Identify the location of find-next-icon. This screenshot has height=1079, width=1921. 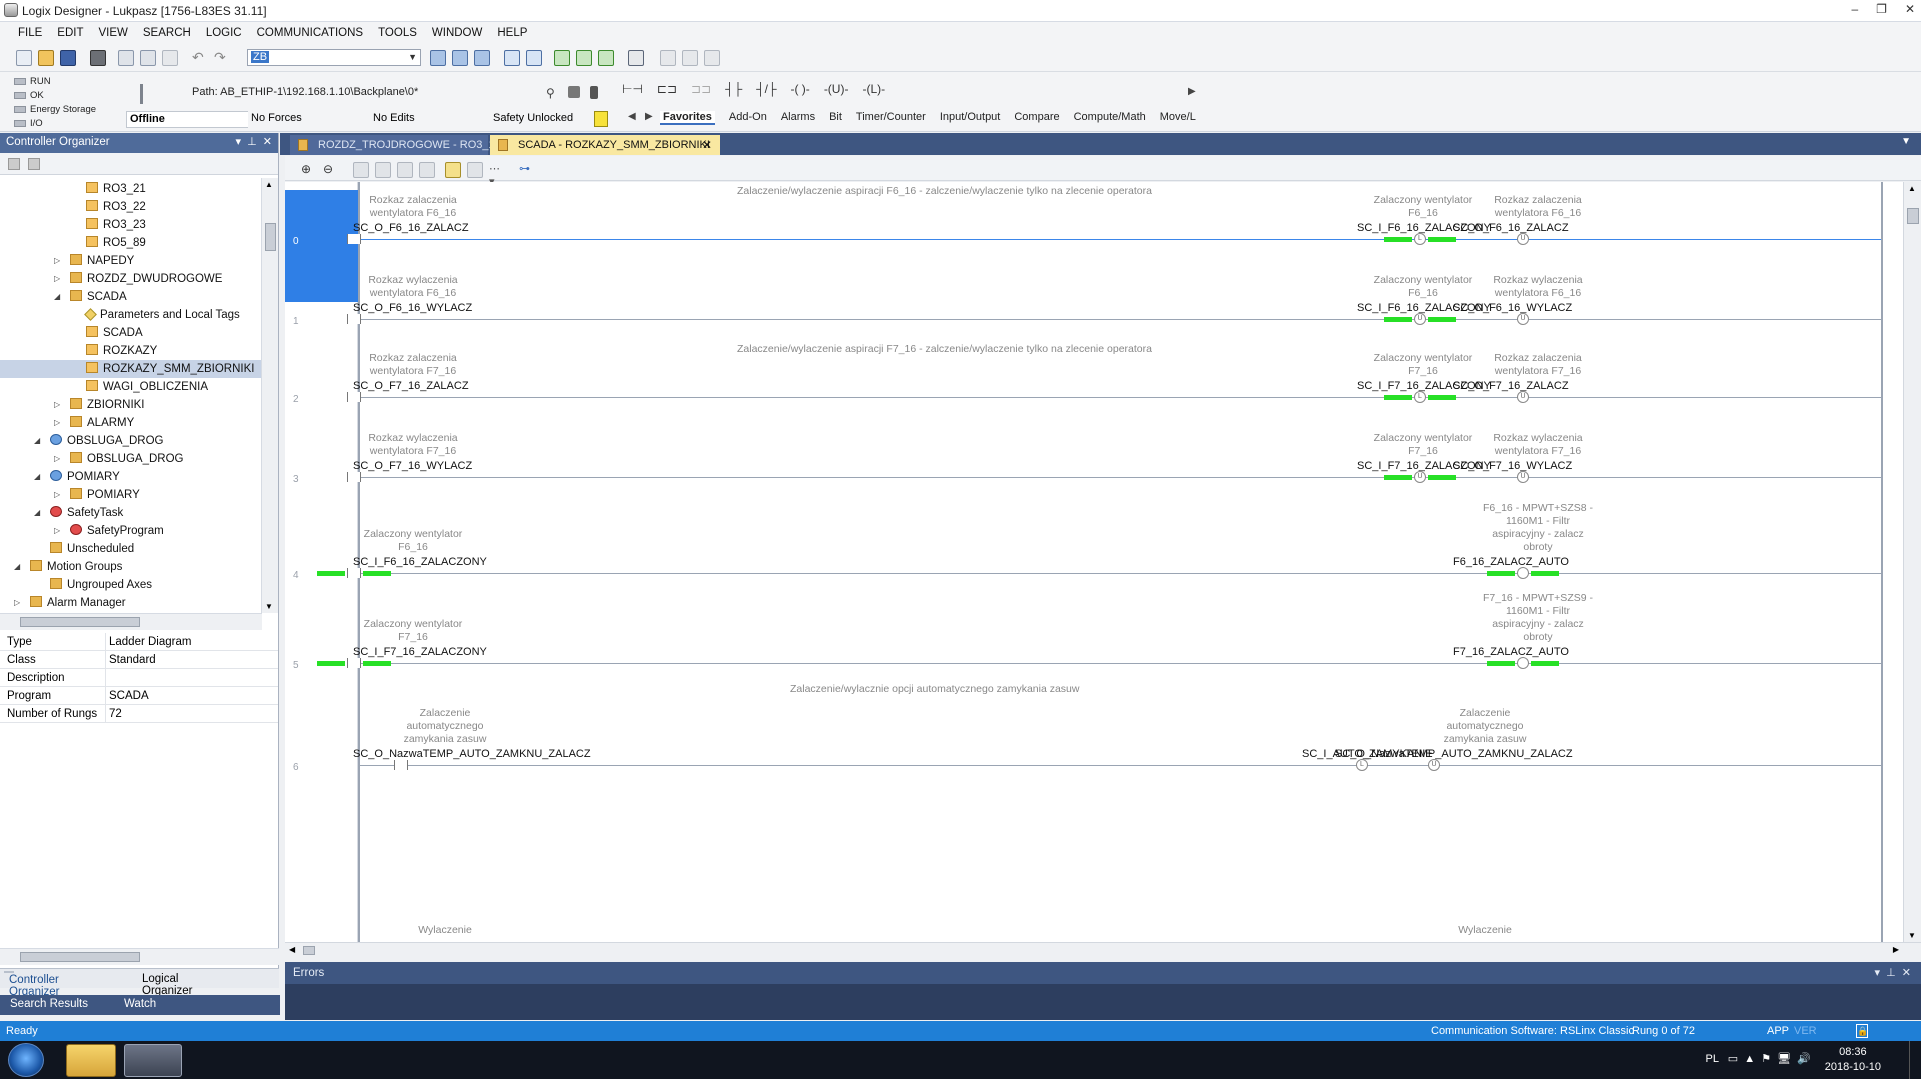
(460, 58).